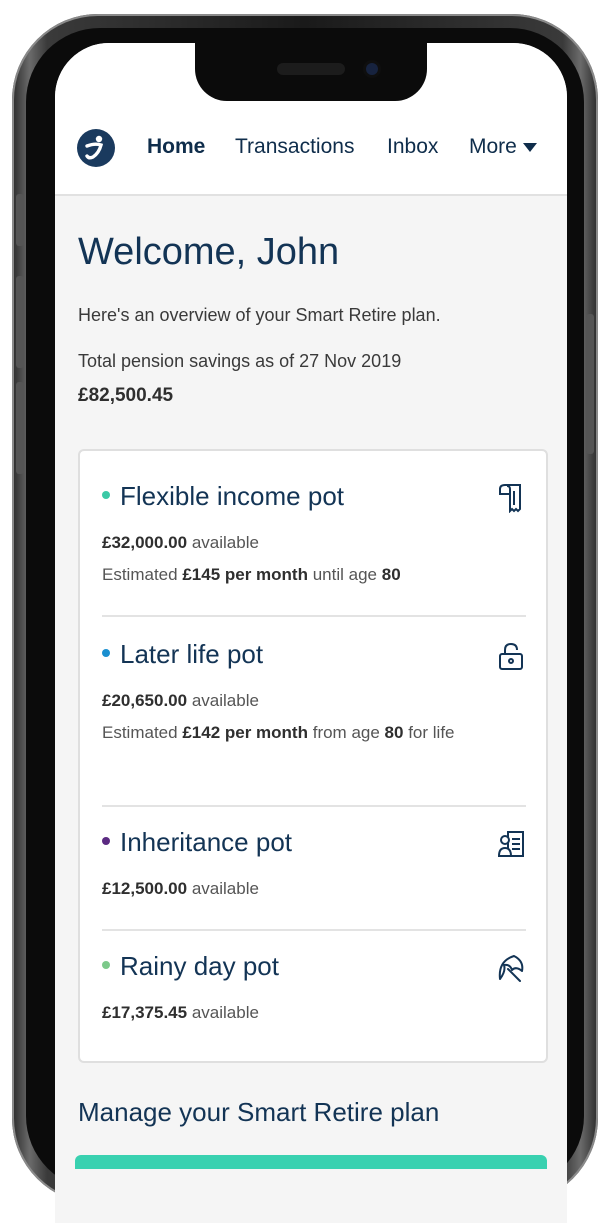 This screenshot has height=1223, width=610. I want to click on pot-name: Later life pot, so click(182, 654).